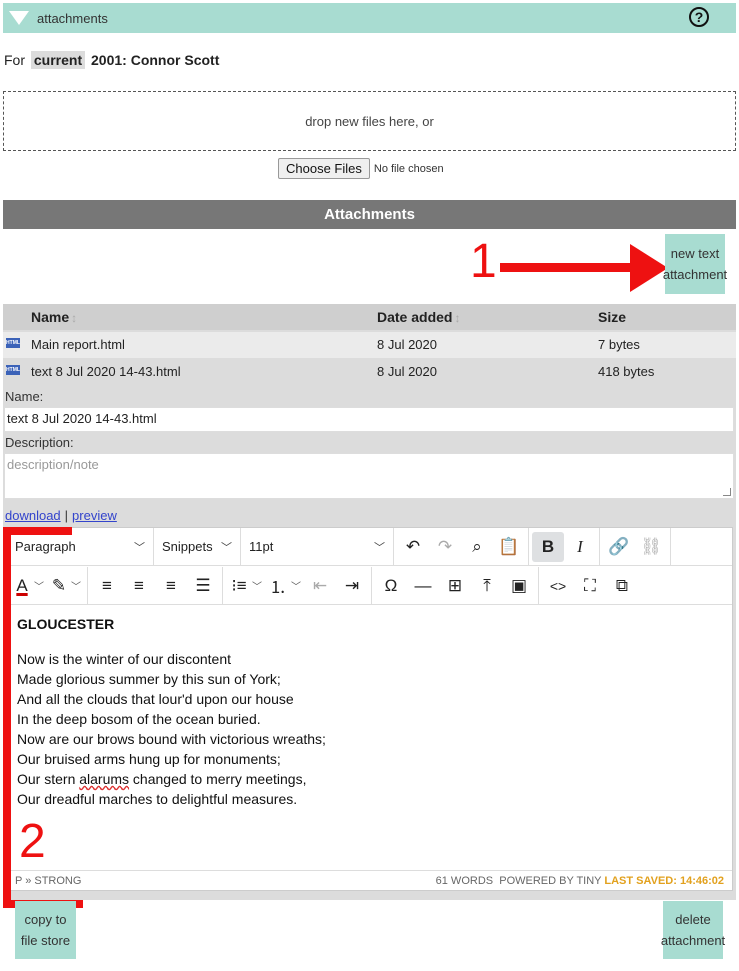 This screenshot has width=739, height=971. What do you see at coordinates (72, 18) in the screenshot?
I see `panel-title: attachments` at bounding box center [72, 18].